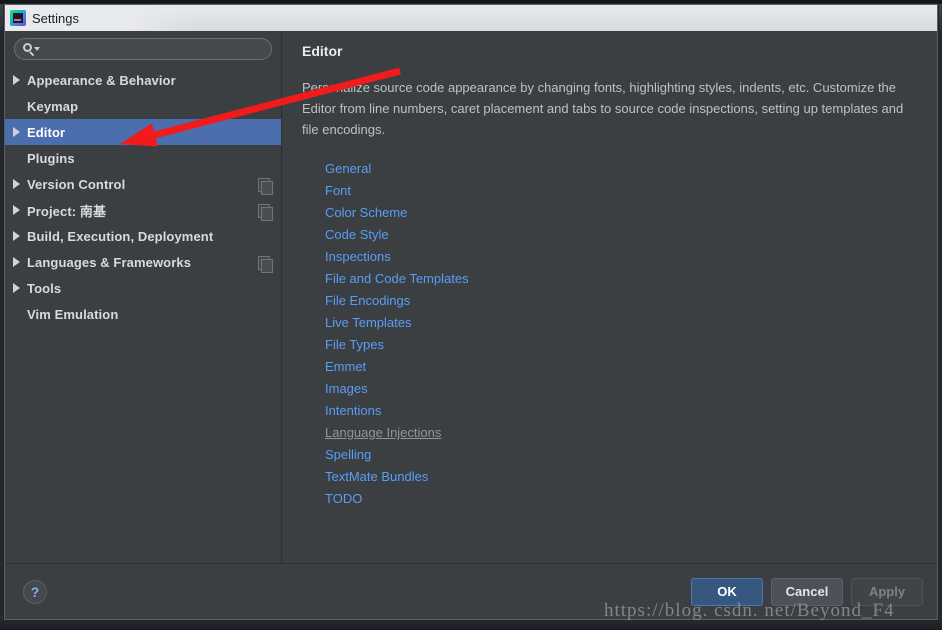  What do you see at coordinates (471, 18) in the screenshot?
I see `dialog-titlebar: Settings` at bounding box center [471, 18].